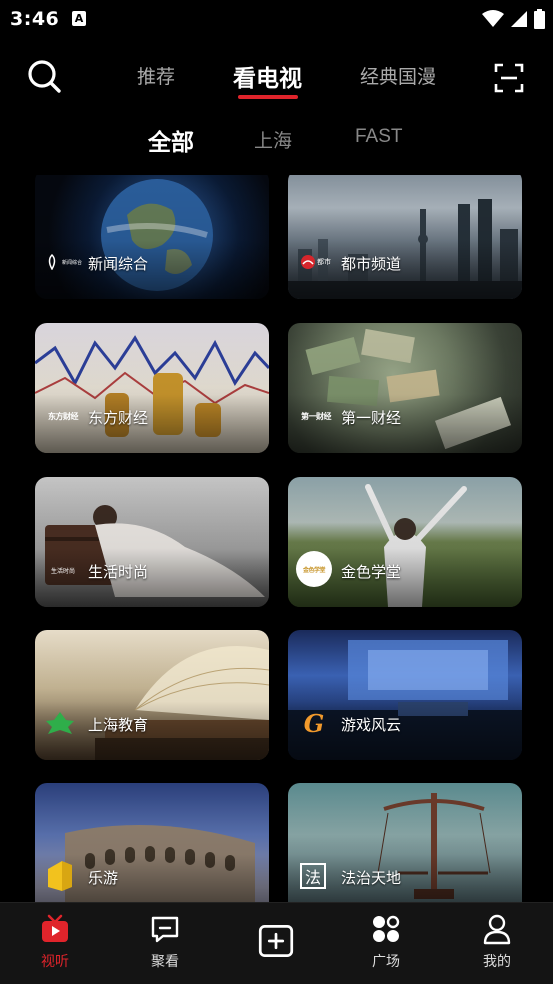  What do you see at coordinates (103, 878) in the screenshot?
I see `channel-name: 乐游` at bounding box center [103, 878].